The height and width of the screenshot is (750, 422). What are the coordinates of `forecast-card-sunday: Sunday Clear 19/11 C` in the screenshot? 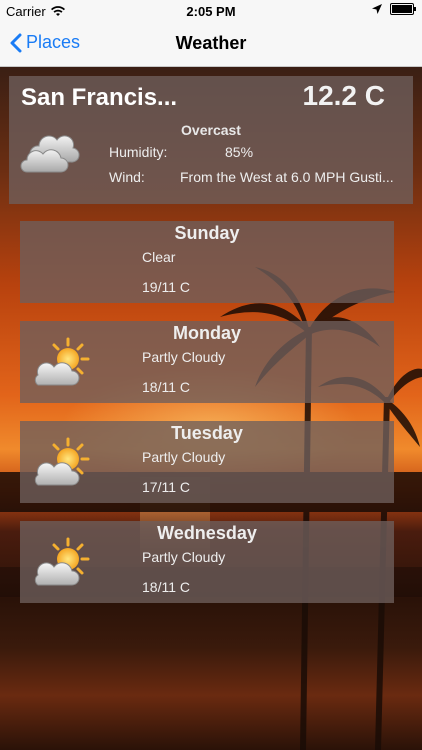 It's located at (207, 262).